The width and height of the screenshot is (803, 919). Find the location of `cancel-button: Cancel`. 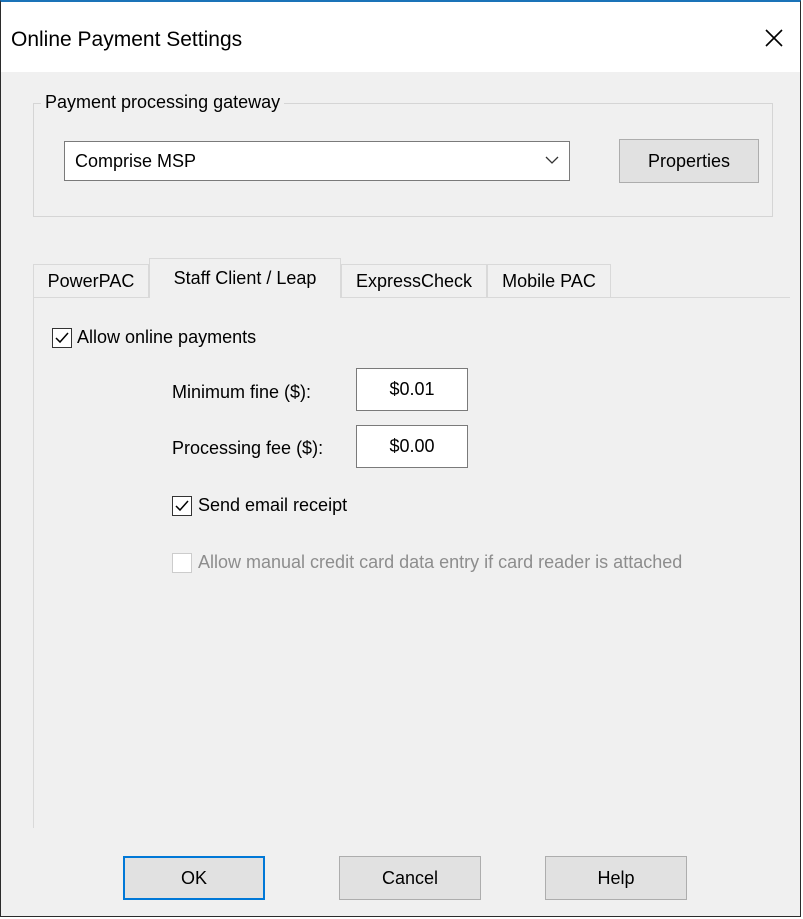

cancel-button: Cancel is located at coordinates (410, 878).